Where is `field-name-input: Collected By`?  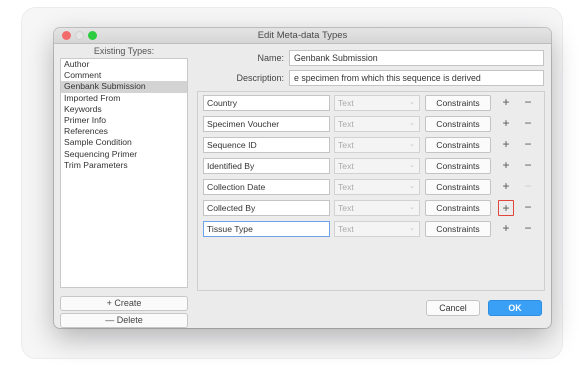
field-name-input: Collected By is located at coordinates (266, 208).